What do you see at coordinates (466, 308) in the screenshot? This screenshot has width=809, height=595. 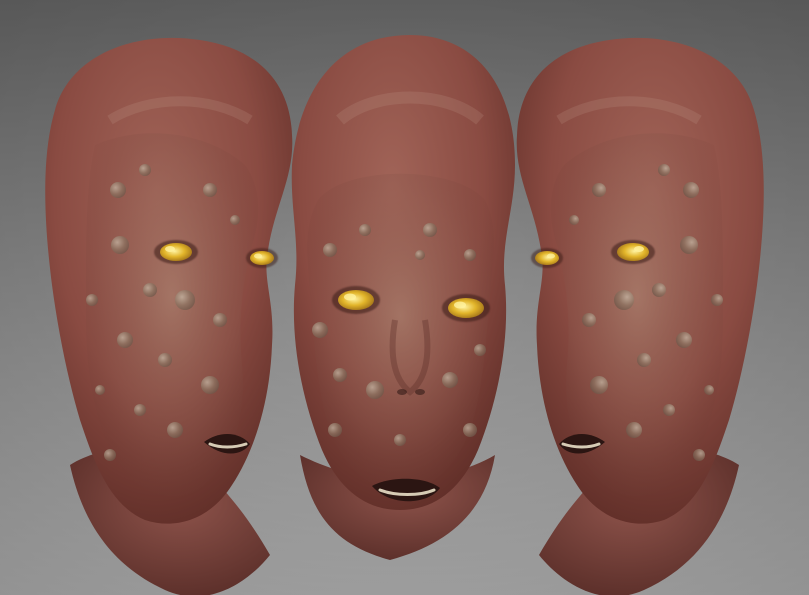 I see `right-eye-front-view` at bounding box center [466, 308].